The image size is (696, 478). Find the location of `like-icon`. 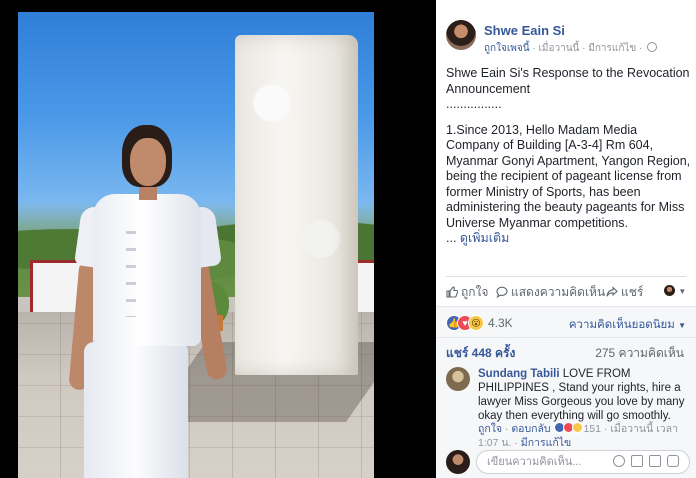

like-icon is located at coordinates (452, 292).